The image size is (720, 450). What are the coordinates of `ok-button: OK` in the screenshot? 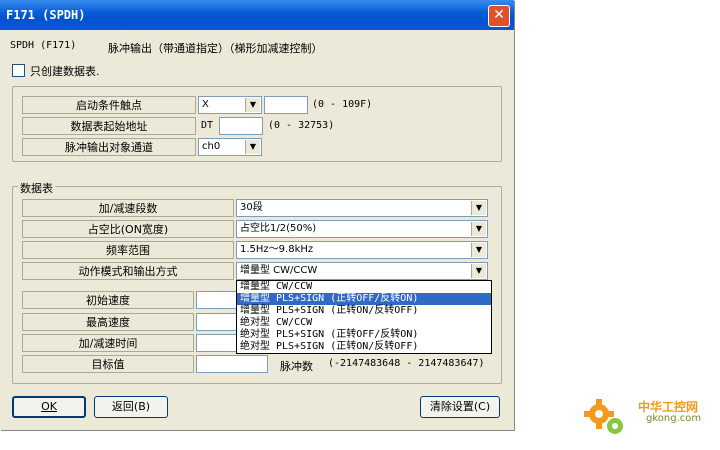 It's located at (49, 407).